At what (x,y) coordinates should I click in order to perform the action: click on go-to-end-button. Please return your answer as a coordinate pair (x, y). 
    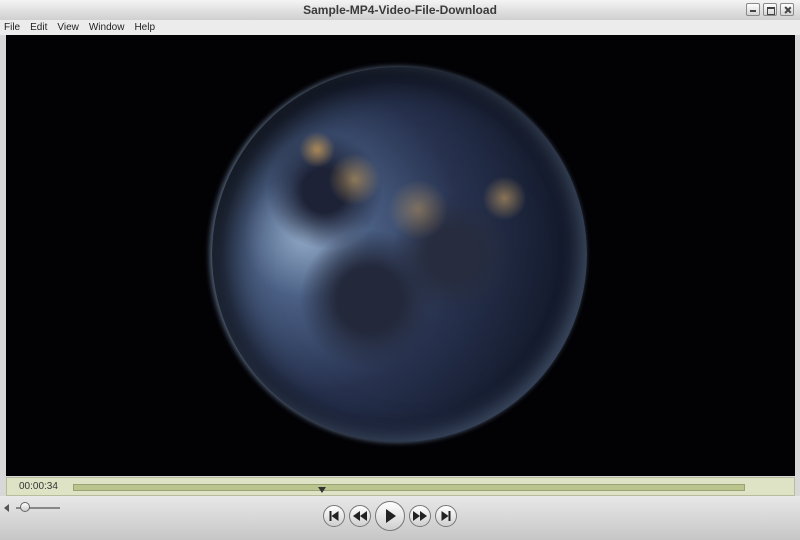
    Looking at the image, I should click on (446, 516).